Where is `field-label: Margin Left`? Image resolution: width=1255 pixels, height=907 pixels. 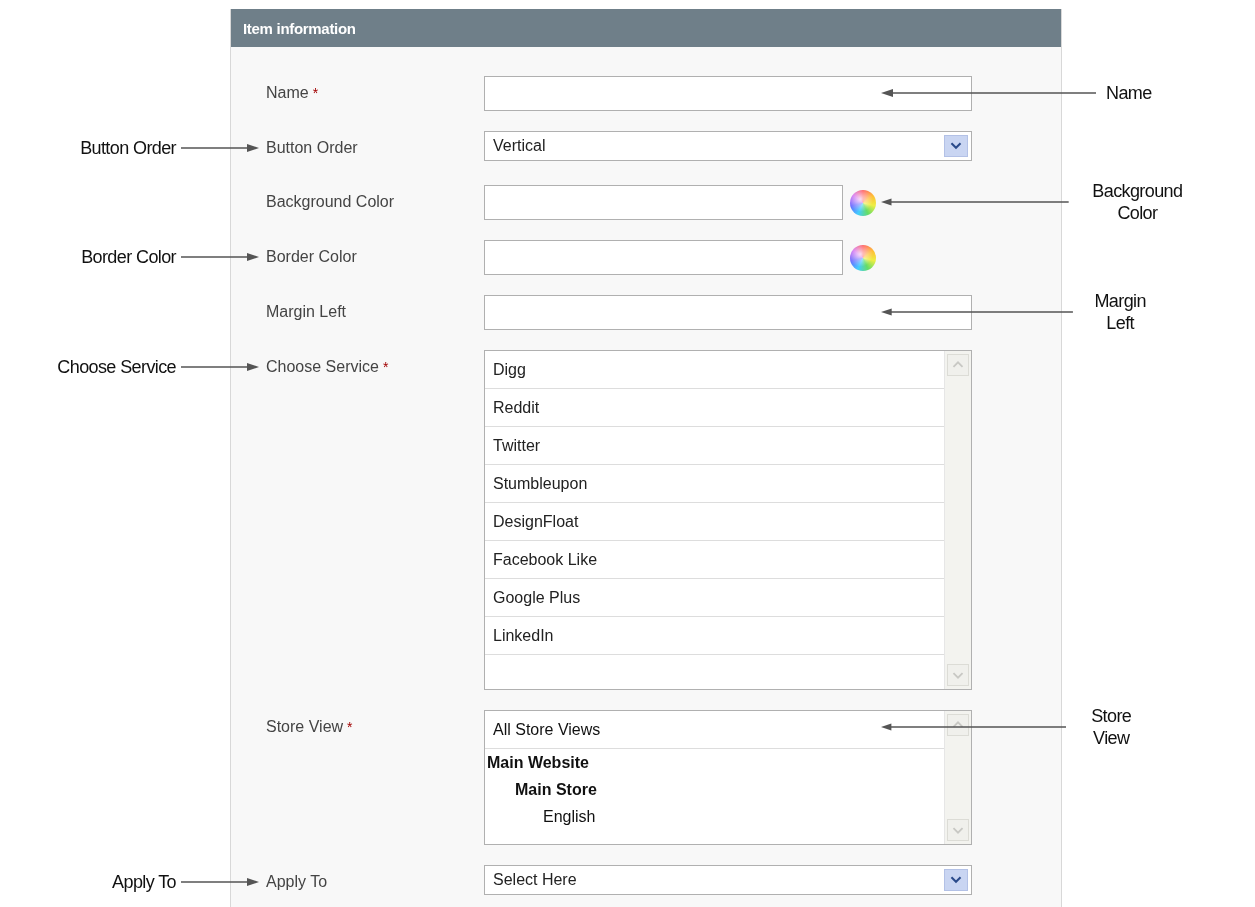
field-label: Margin Left is located at coordinates (307, 312).